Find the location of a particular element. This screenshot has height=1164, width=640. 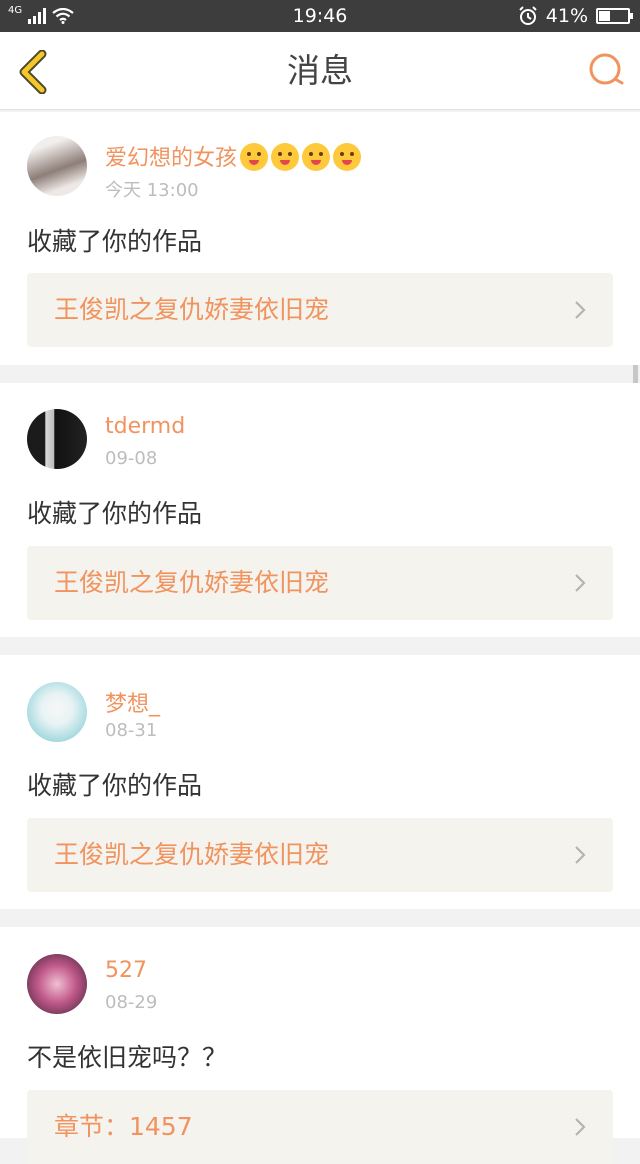

message-date: 08-29 is located at coordinates (131, 1002).